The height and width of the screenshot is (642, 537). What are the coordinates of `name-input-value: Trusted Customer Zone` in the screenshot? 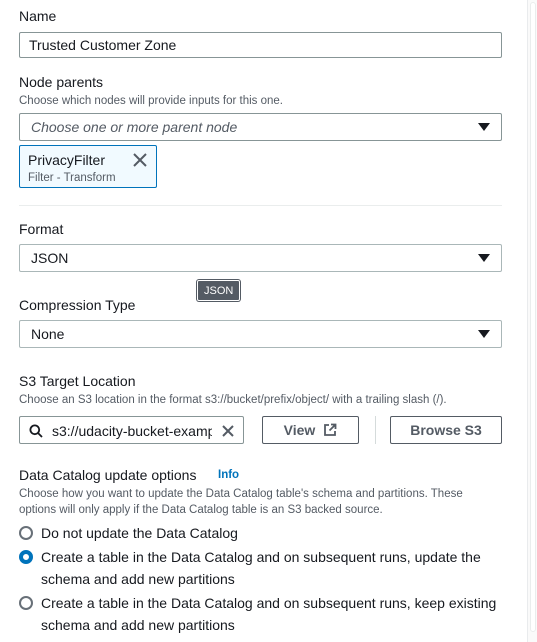 It's located at (103, 45).